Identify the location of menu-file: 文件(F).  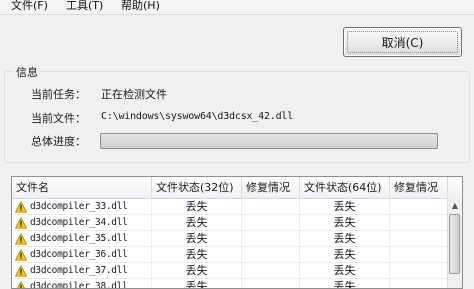
(29, 6).